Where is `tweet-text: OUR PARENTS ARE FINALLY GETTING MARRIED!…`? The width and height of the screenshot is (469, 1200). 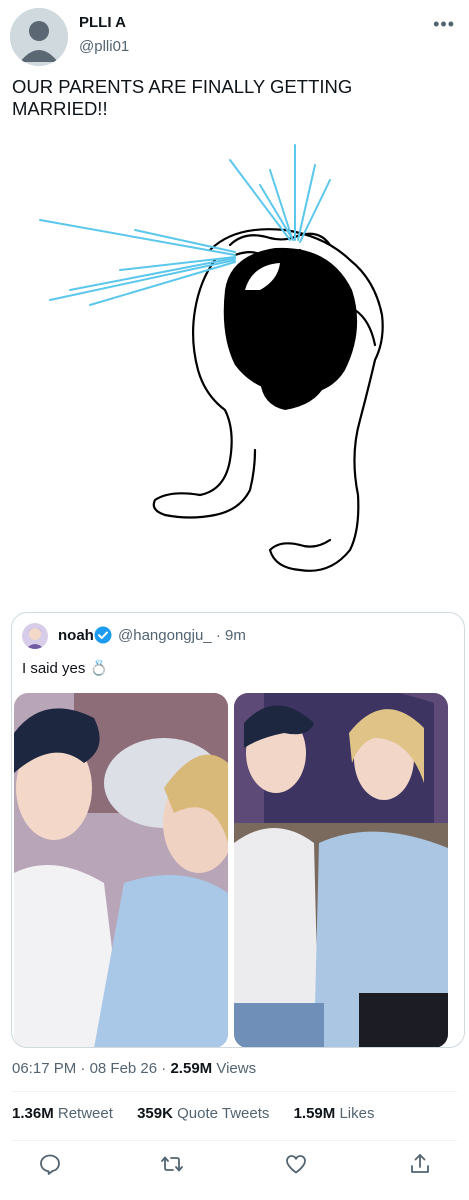 tweet-text: OUR PARENTS ARE FINALLY GETTING MARRIED!… is located at coordinates (182, 97).